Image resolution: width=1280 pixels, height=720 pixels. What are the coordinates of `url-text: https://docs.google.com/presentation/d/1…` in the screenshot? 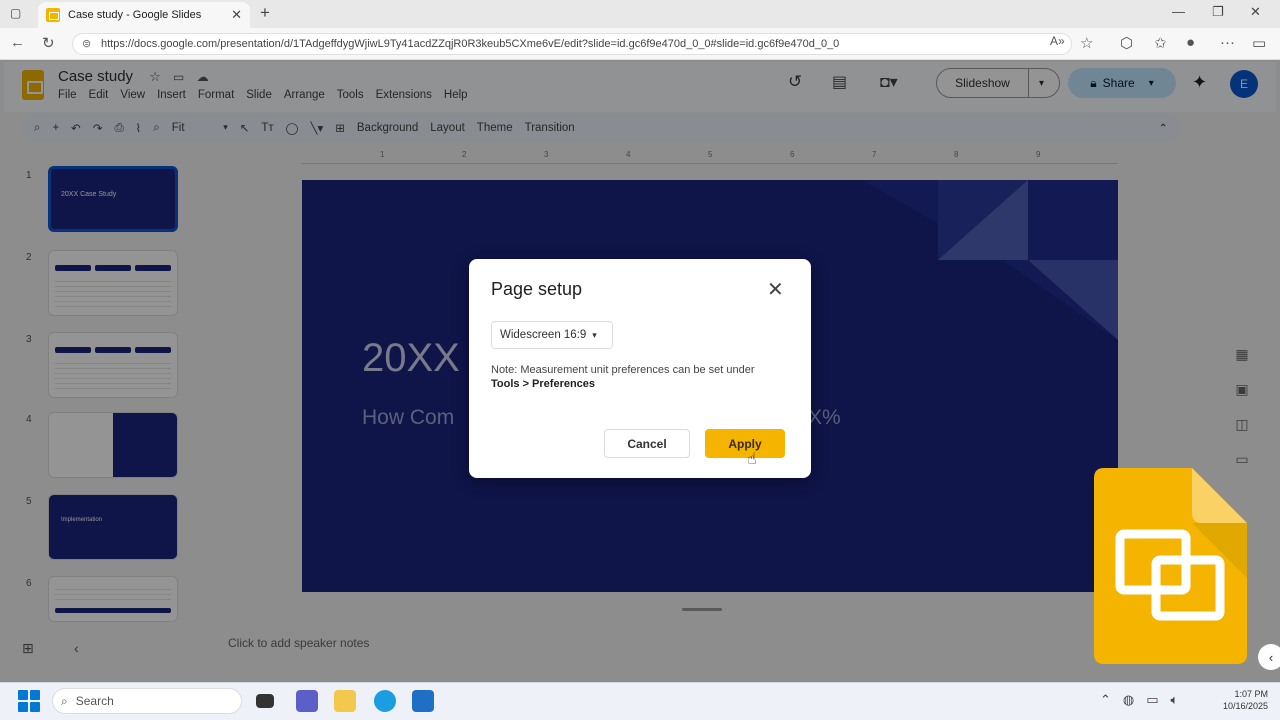 It's located at (470, 44).